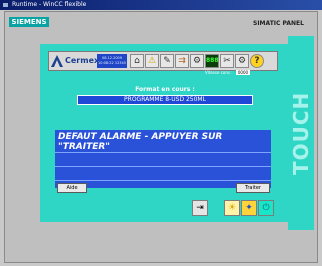 Image resolution: width=322 pixels, height=266 pixels. I want to click on help-icon: ?, so click(257, 61).